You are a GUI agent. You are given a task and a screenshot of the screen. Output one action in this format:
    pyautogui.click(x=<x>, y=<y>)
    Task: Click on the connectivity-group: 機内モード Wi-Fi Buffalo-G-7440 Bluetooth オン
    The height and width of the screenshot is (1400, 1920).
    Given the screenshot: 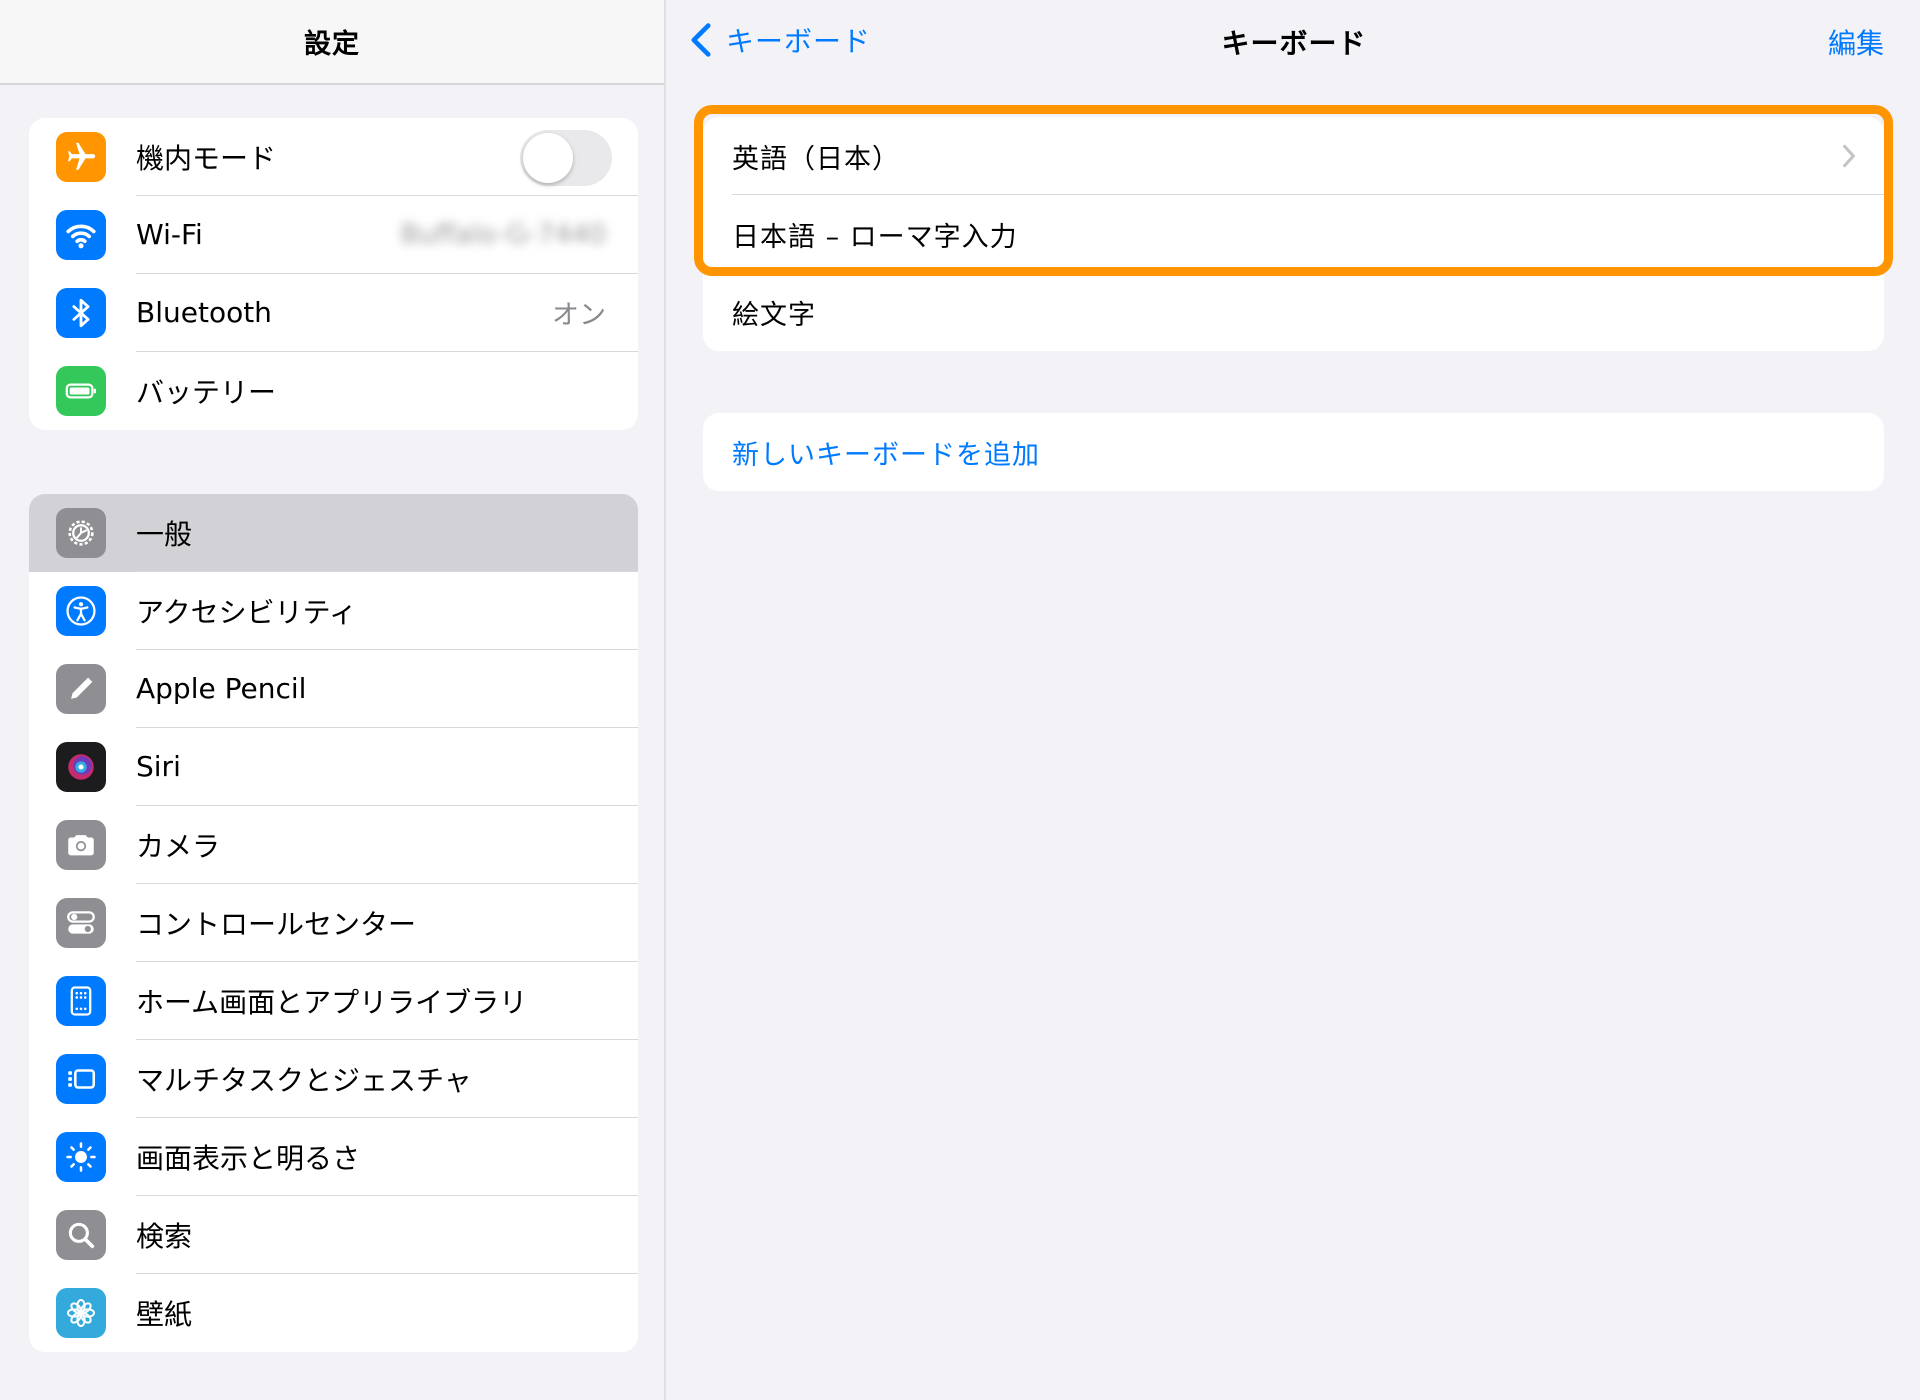 What is the action you would take?
    pyautogui.click(x=333, y=274)
    